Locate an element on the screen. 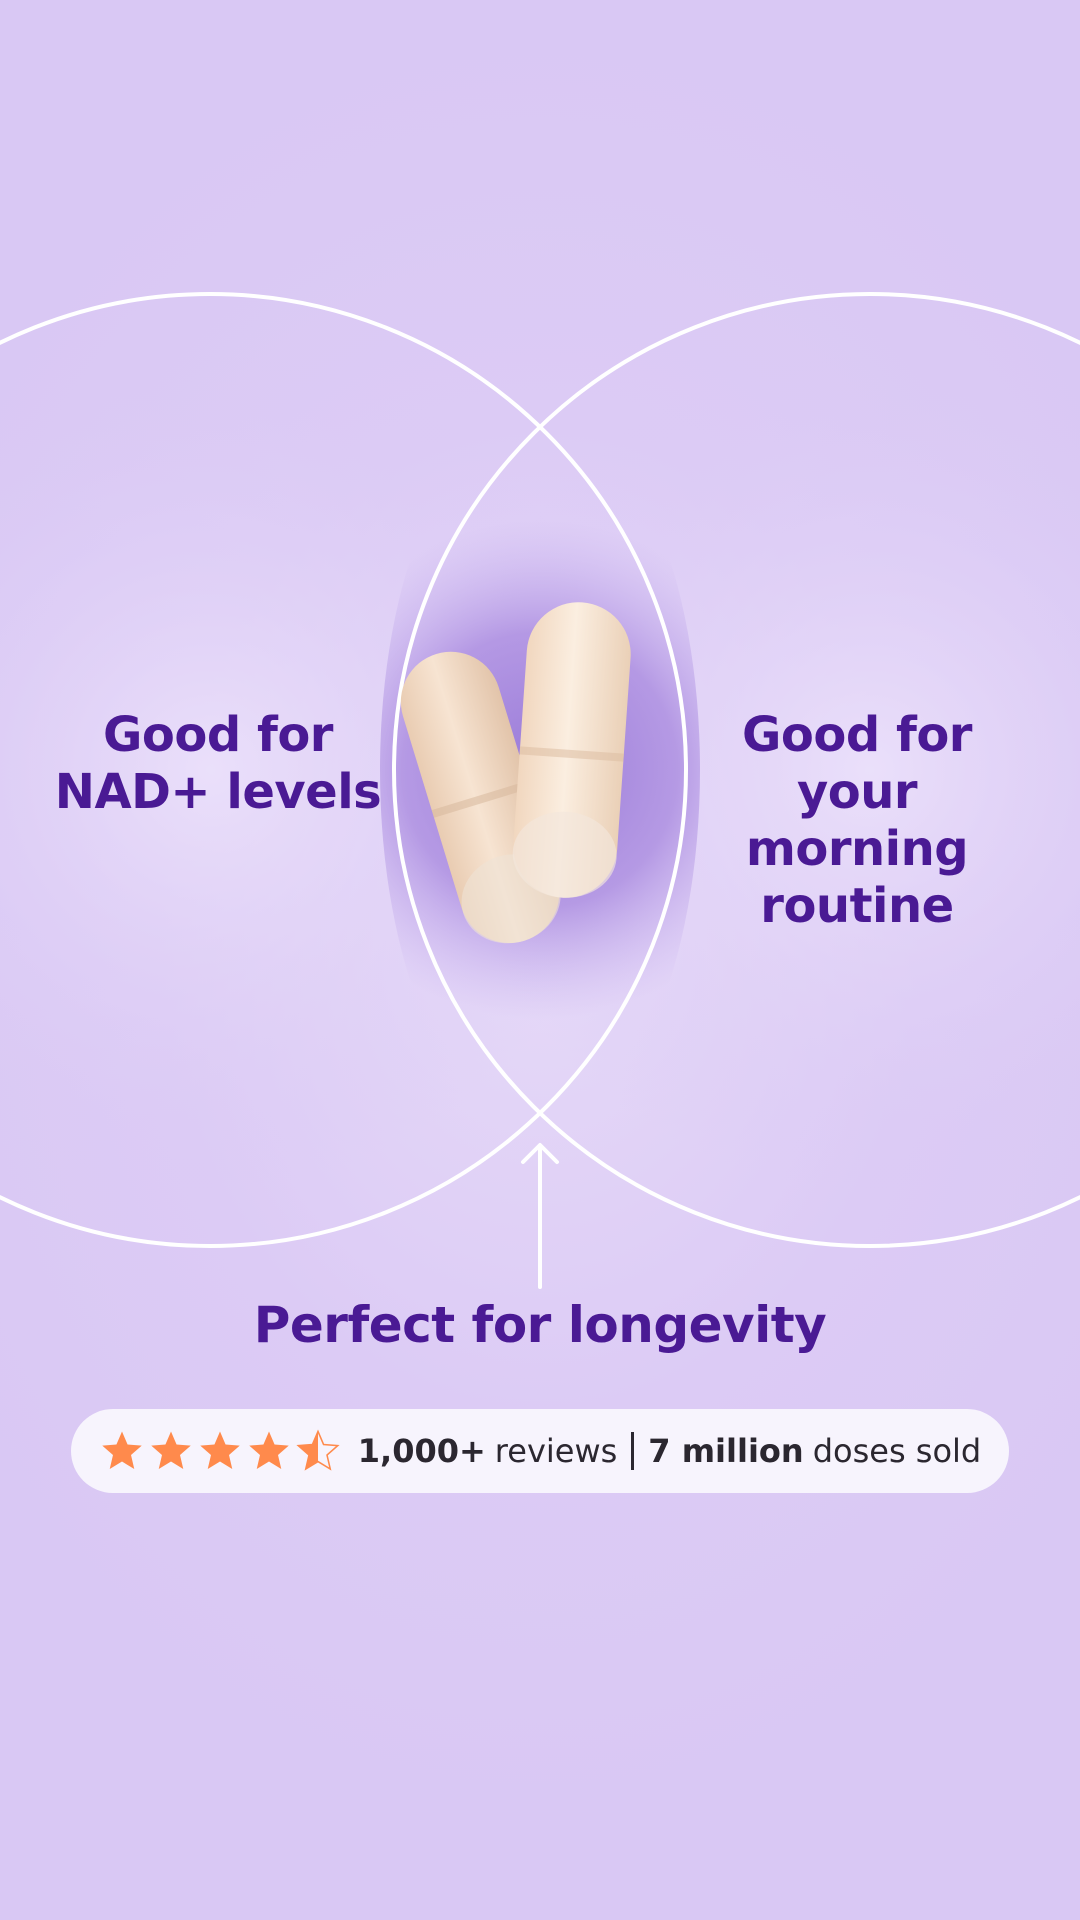  divider is located at coordinates (633, 1451).